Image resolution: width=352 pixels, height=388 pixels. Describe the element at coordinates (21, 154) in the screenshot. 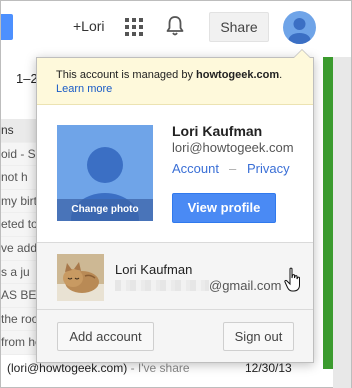

I see `list-item: oid - S` at that location.